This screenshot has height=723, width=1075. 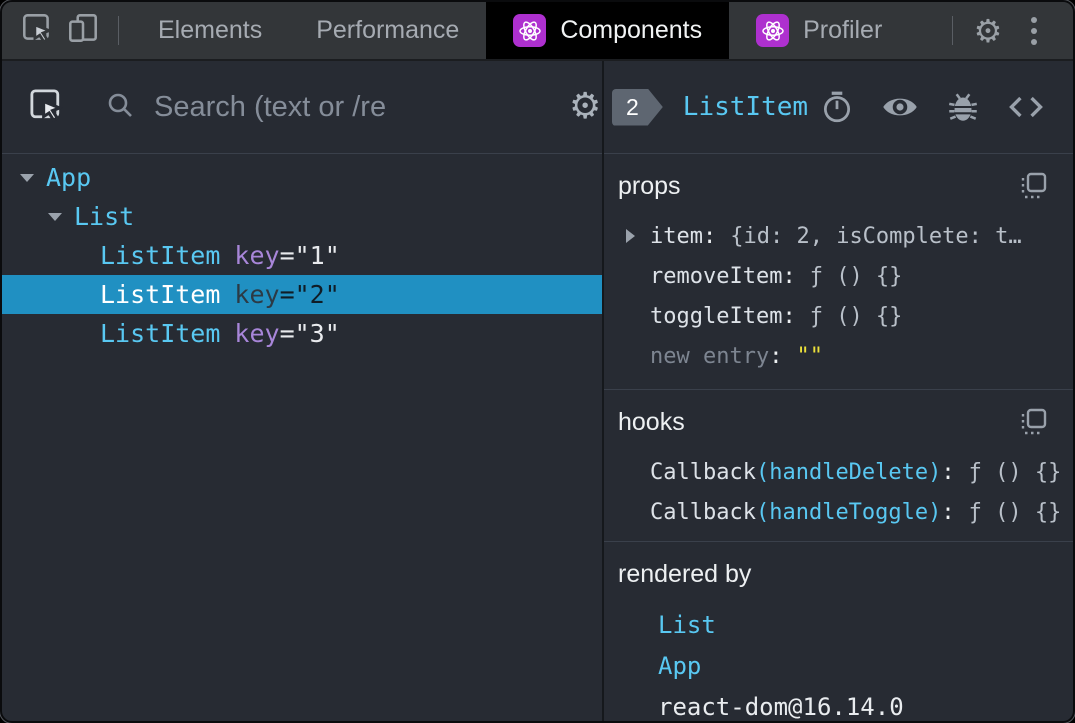 I want to click on key-attribute-value: ="3", so click(x=309, y=333).